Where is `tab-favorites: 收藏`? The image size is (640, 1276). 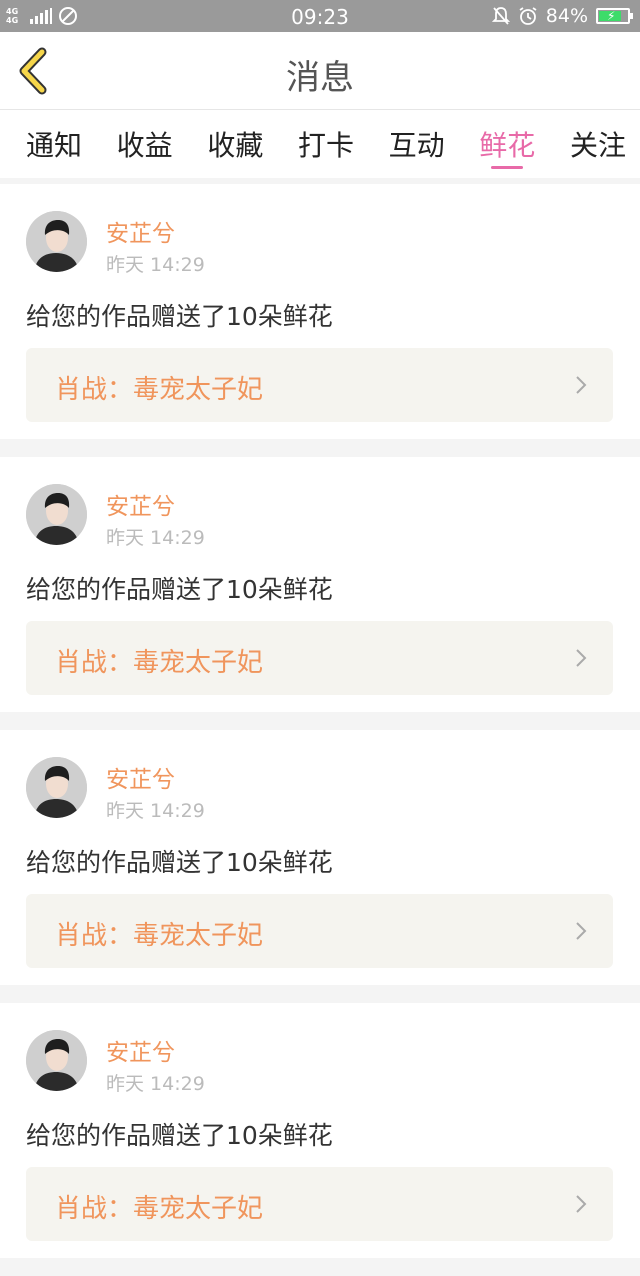
tab-favorites: 收藏 is located at coordinates (235, 144).